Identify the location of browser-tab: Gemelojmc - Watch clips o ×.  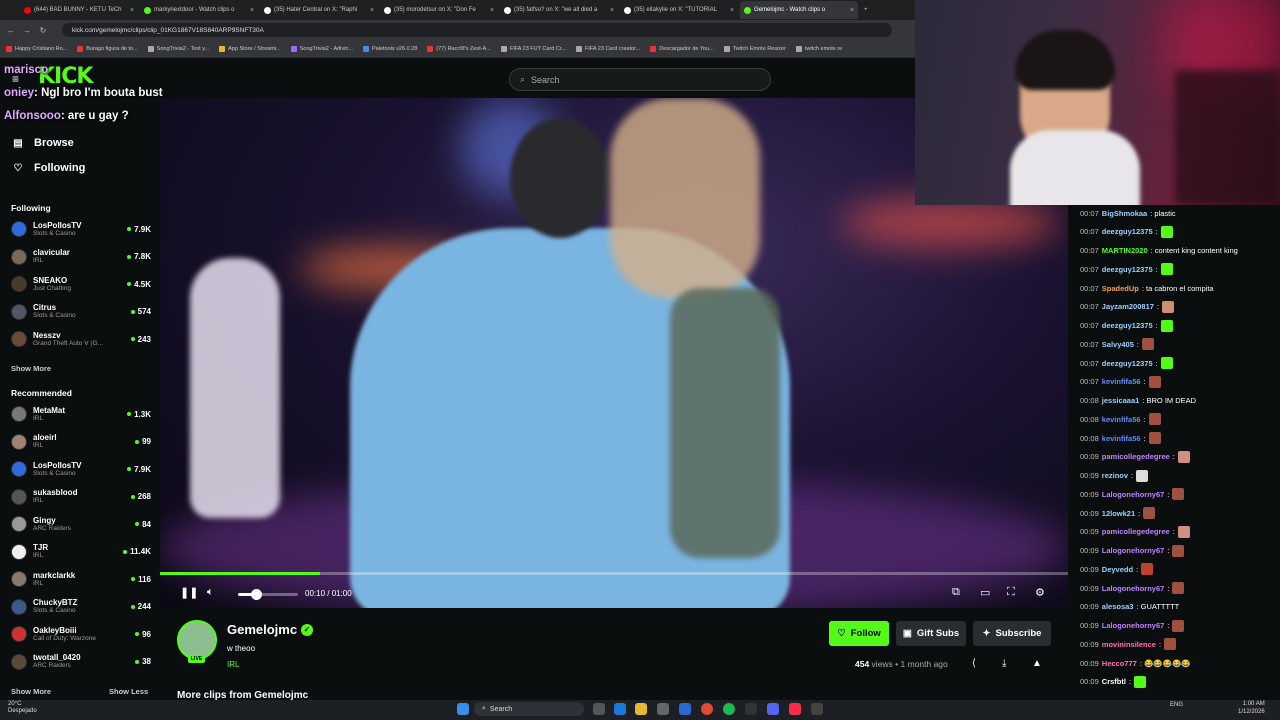
(799, 10).